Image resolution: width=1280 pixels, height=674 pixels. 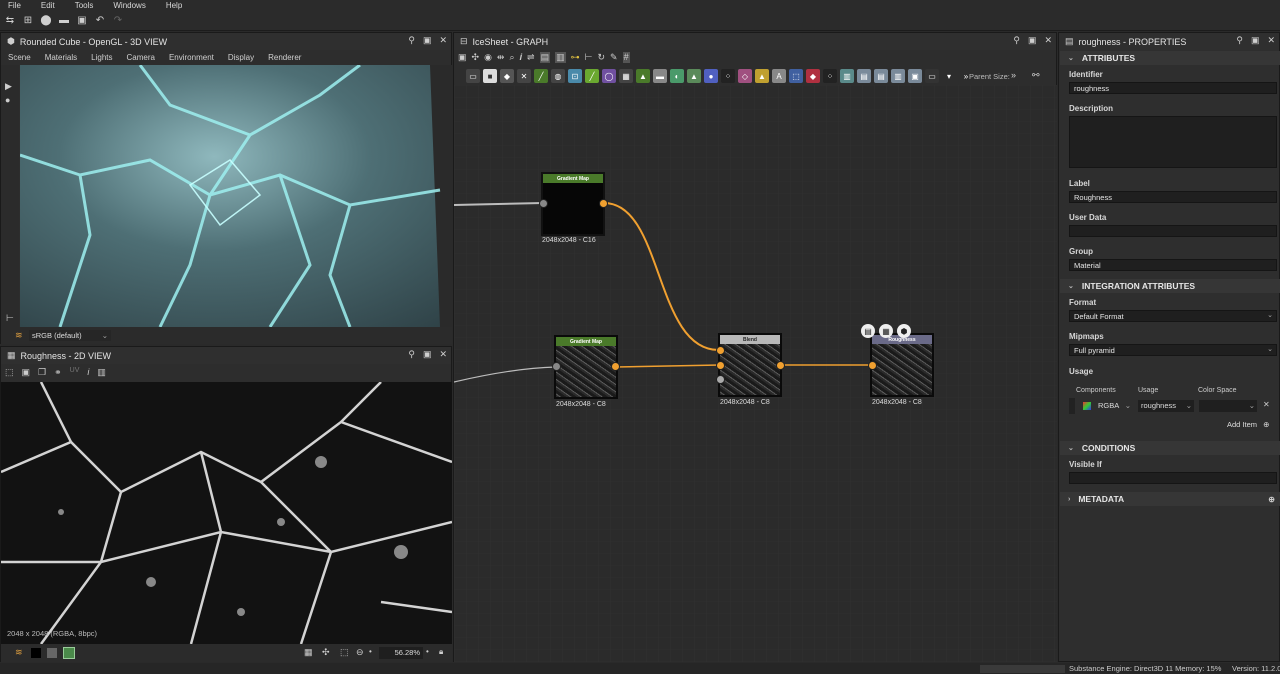 What do you see at coordinates (10, 318) in the screenshot?
I see `sidebar-toggle-icon: ⊢` at bounding box center [10, 318].